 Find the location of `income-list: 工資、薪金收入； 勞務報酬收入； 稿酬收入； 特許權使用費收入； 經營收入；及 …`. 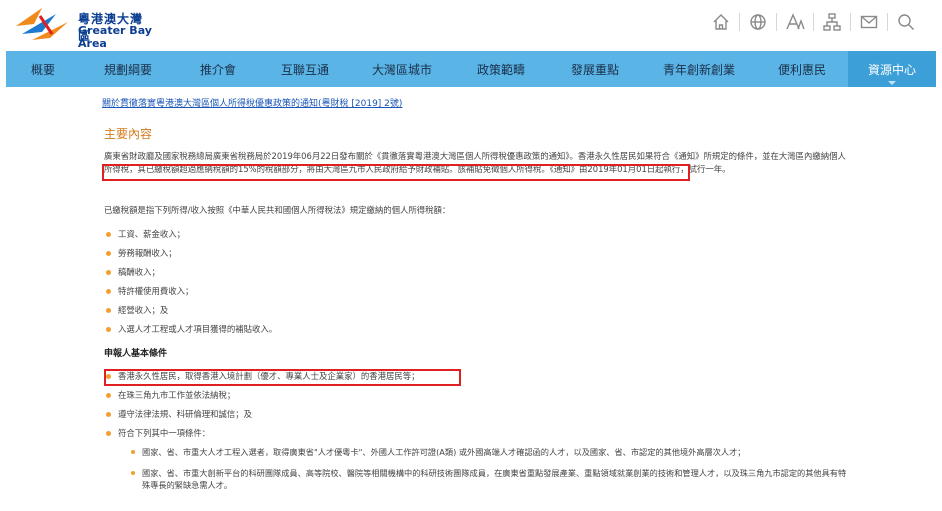

income-list: 工資、薪金收入； 勞務報酬收入； 稿酬收入； 特許權使用費收入； 經營收入；及 … is located at coordinates (190, 282).